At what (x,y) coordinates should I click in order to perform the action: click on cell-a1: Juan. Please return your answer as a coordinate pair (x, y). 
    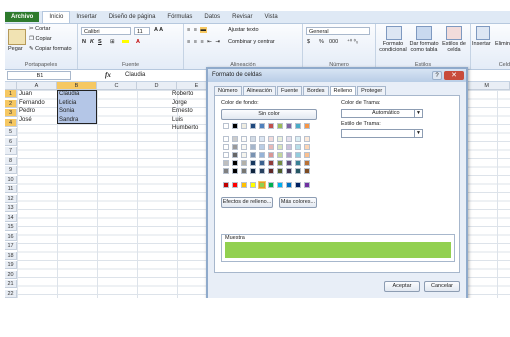
    Looking at the image, I should click on (25, 94).